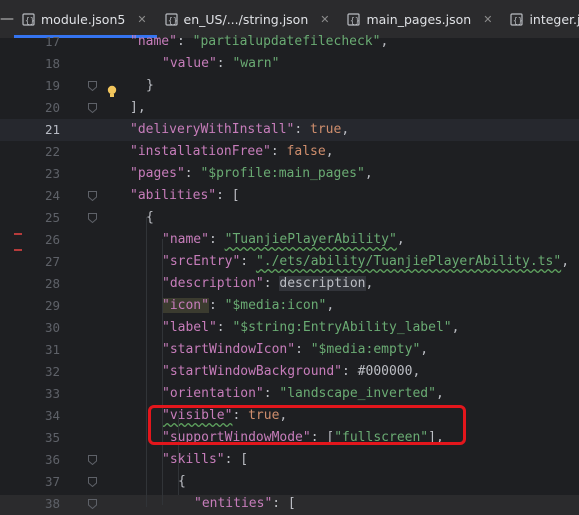 The image size is (579, 515). I want to click on code-text: "startWindowBackground": #000000,, so click(291, 371).